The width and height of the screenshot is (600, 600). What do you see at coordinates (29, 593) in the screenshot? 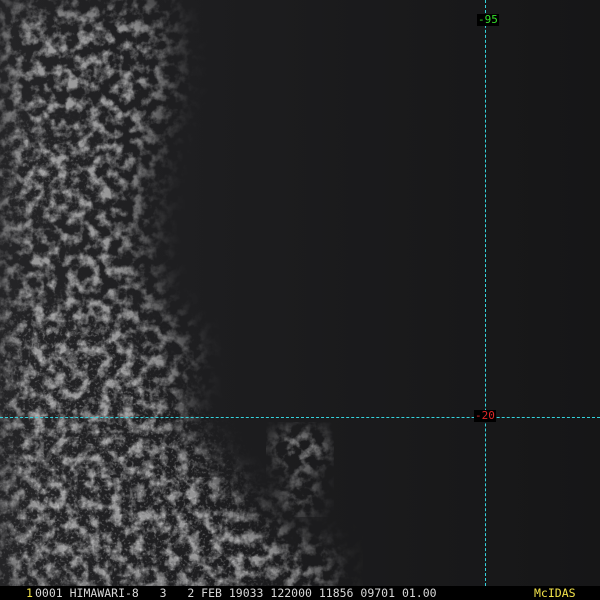
I see `frame-number: 1` at bounding box center [29, 593].